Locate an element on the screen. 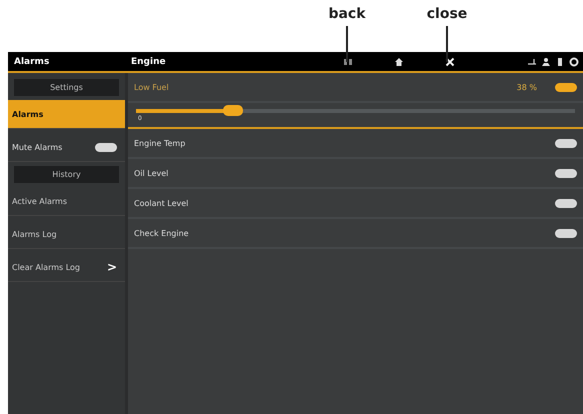 The image size is (583, 414). alarm-label: Low Fuel is located at coordinates (151, 87).